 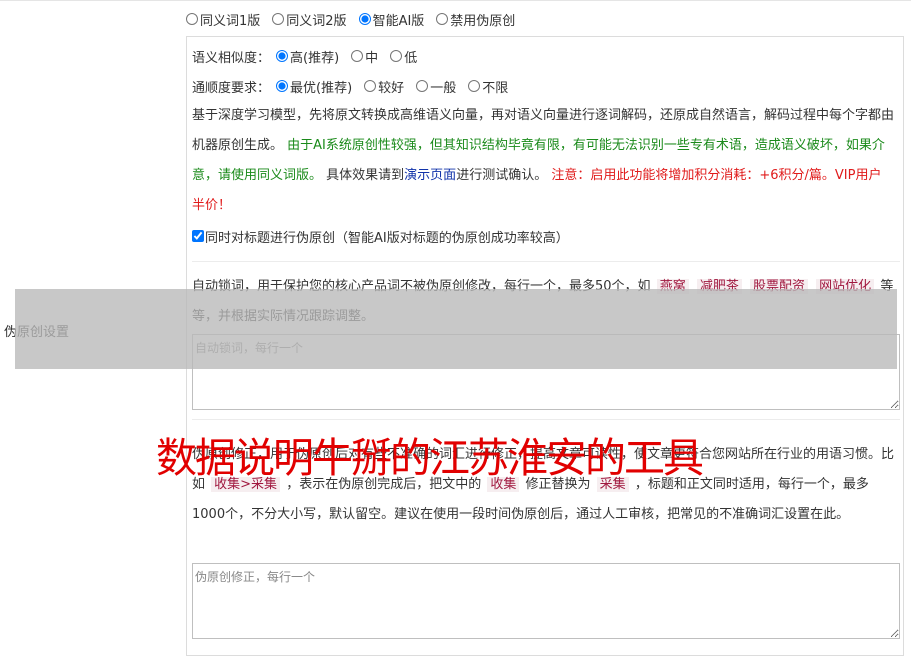 I want to click on description-text-2: 具体效果请到, so click(x=365, y=175).